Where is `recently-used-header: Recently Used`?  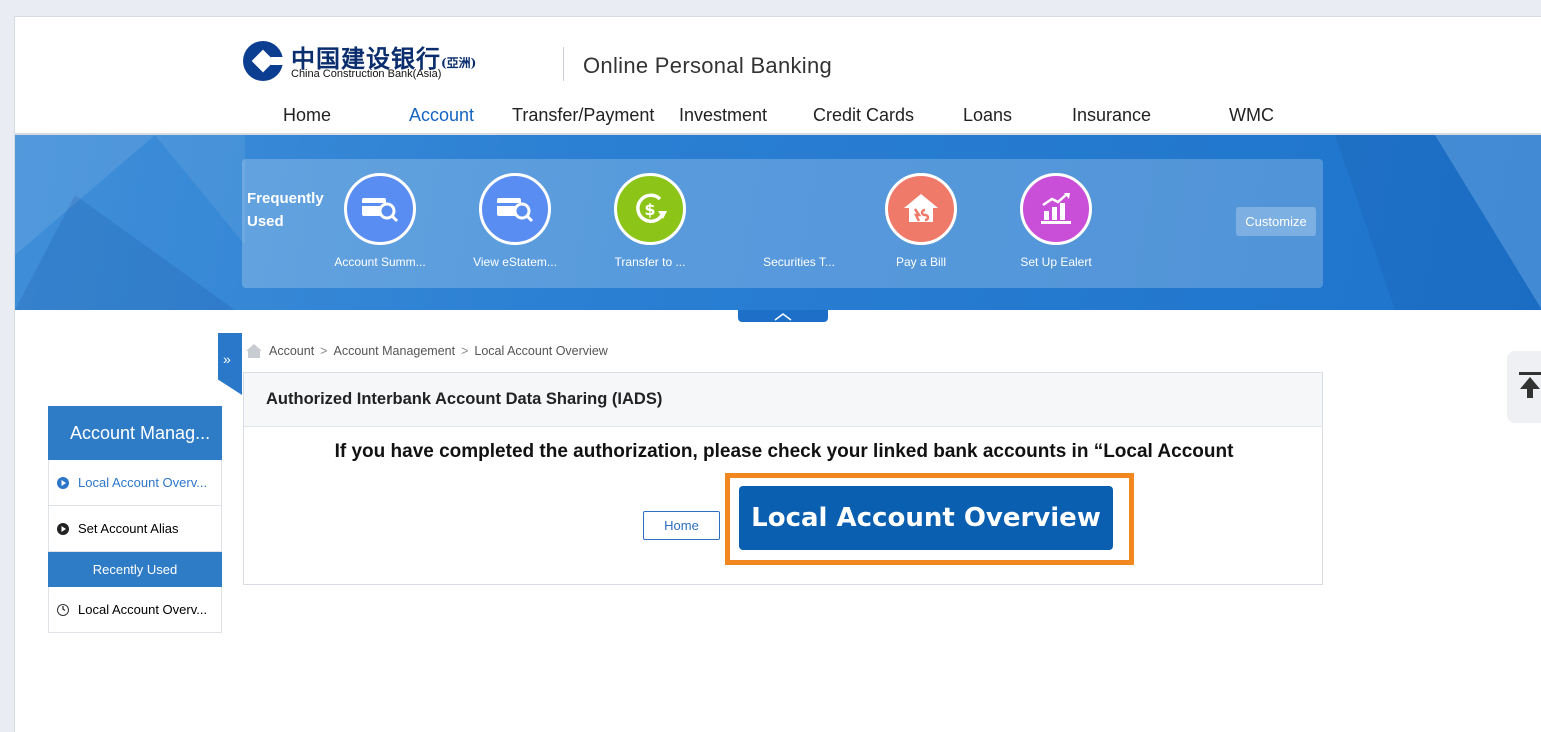
recently-used-header: Recently Used is located at coordinates (135, 569).